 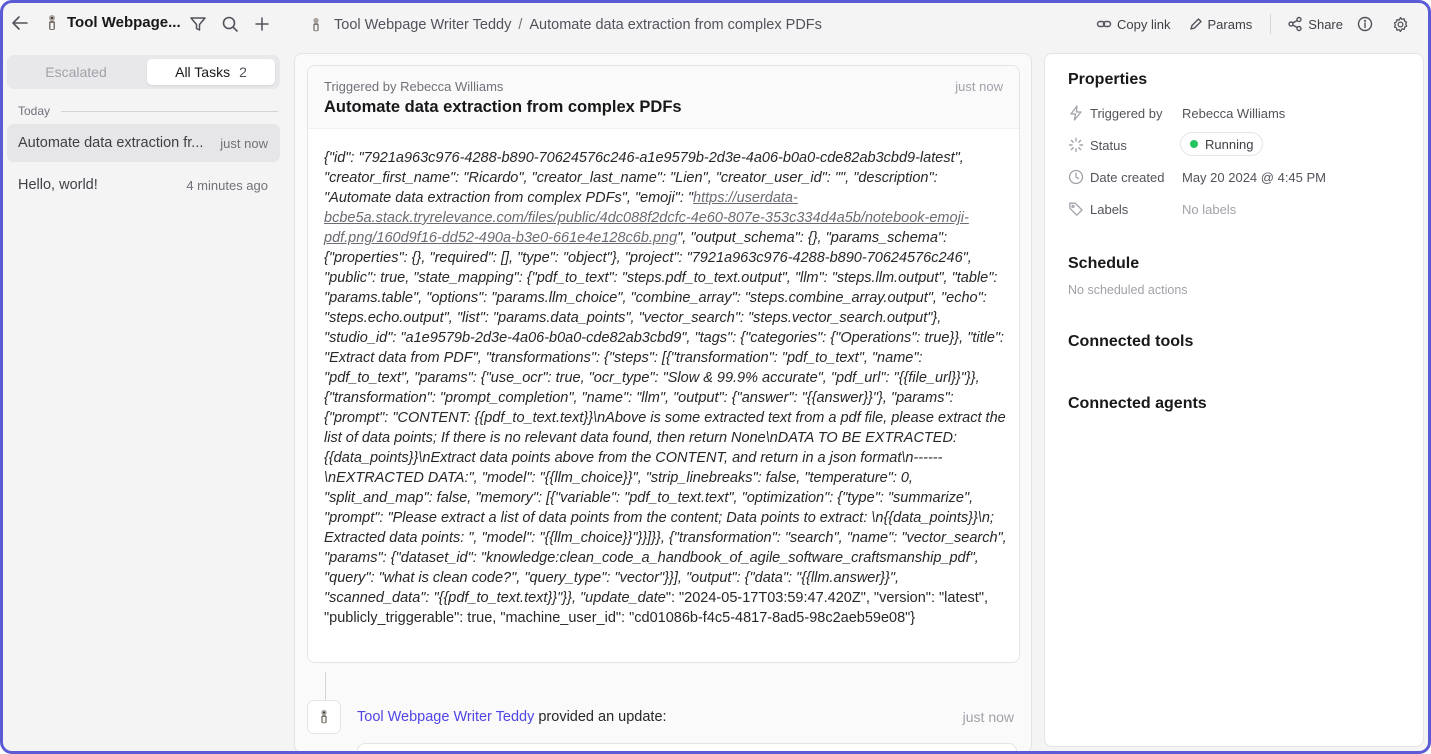 What do you see at coordinates (1108, 145) in the screenshot?
I see `property-label: Status` at bounding box center [1108, 145].